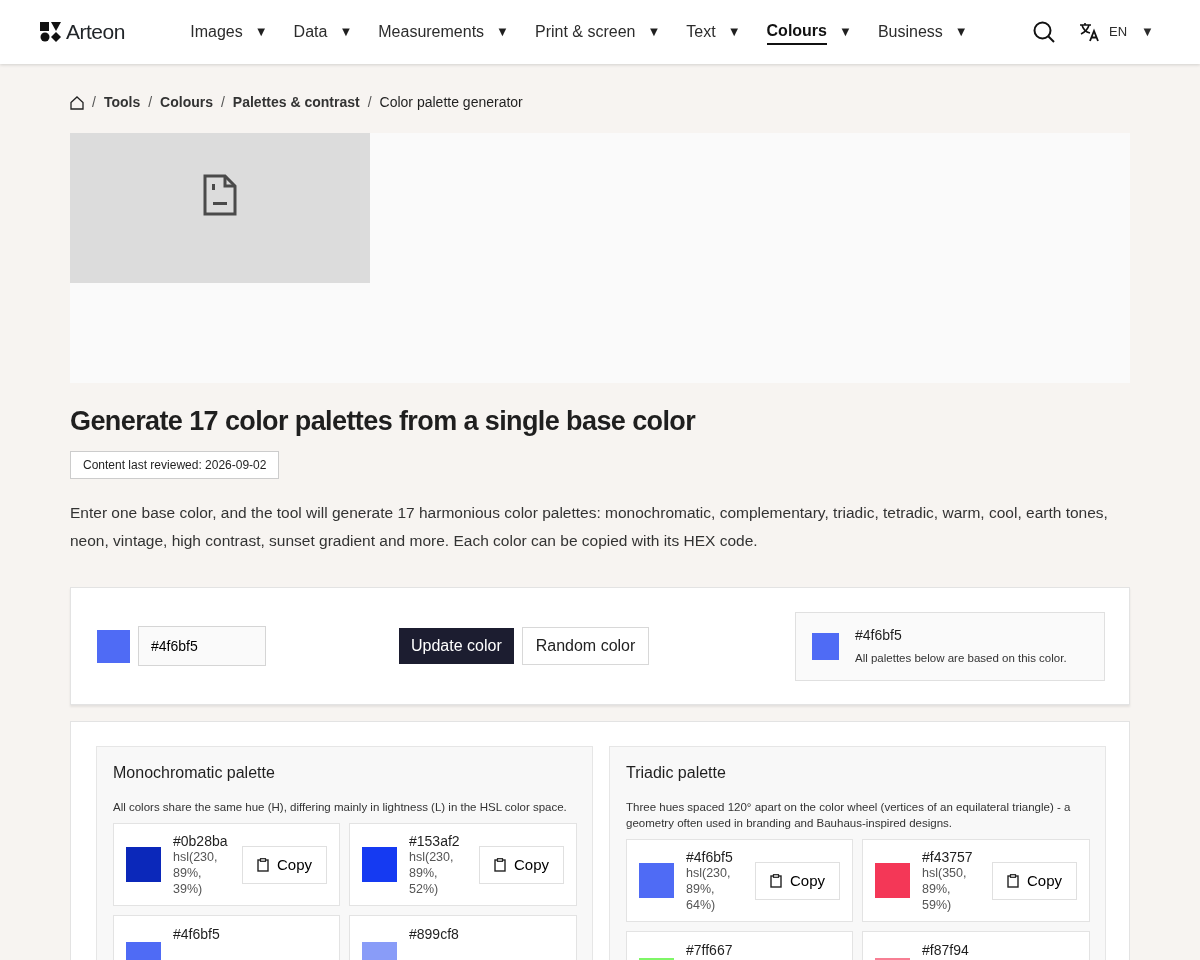 This screenshot has width=1200, height=960. I want to click on language-selector: EN ▼, so click(1116, 32).